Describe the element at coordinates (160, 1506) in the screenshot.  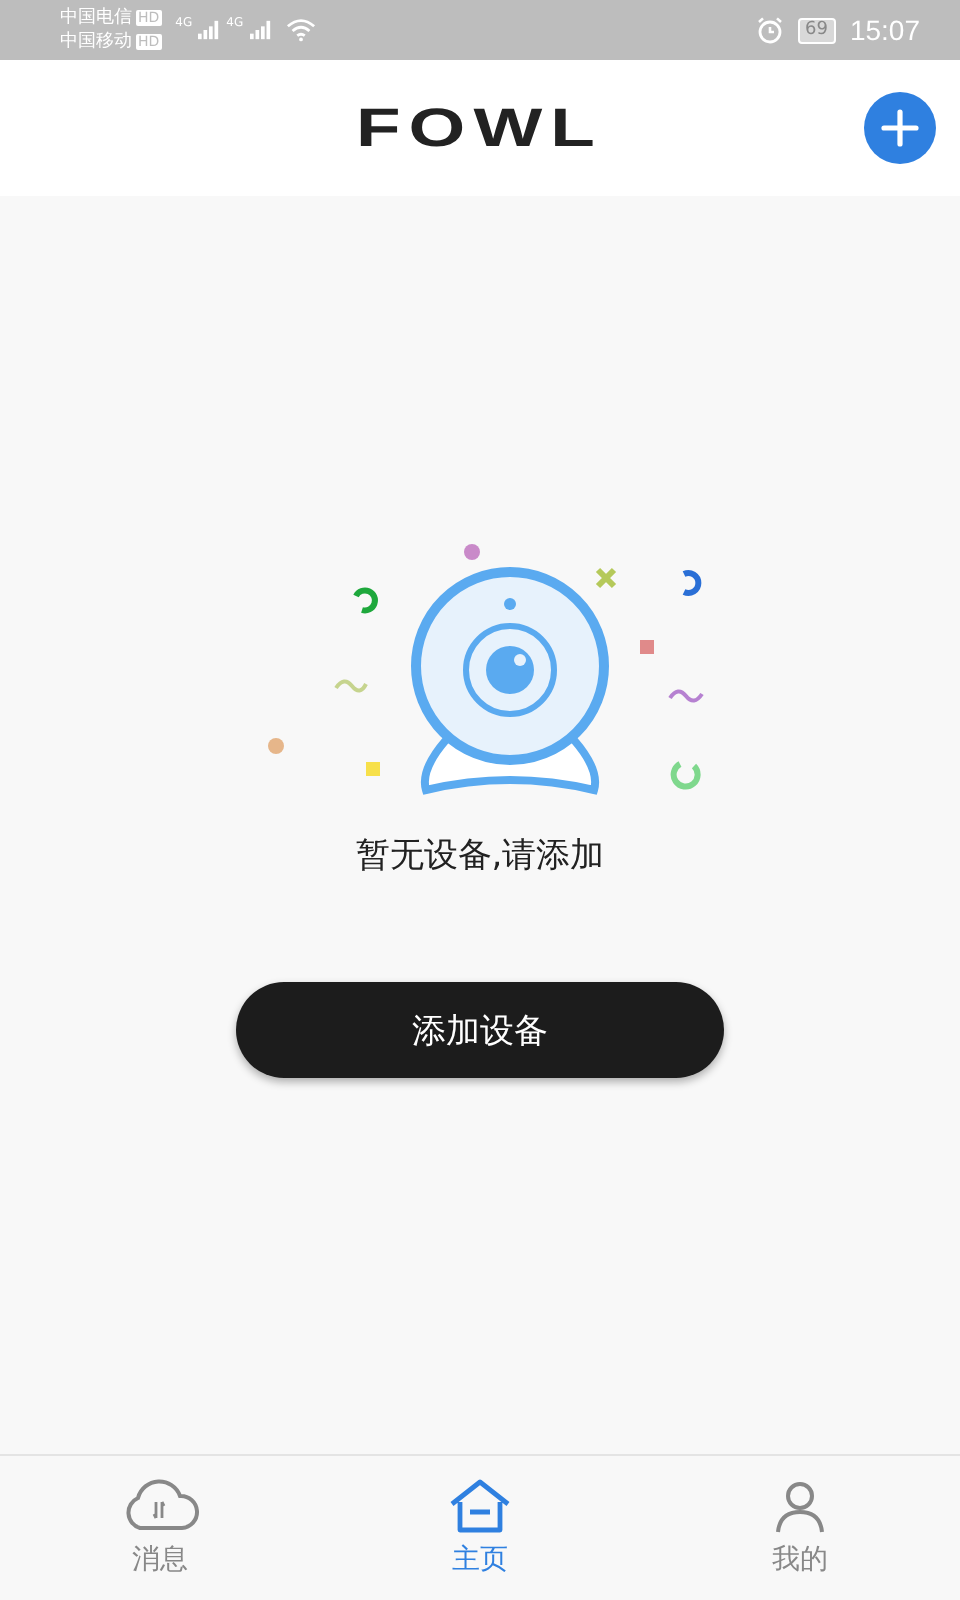
I see `cloud-icon` at that location.